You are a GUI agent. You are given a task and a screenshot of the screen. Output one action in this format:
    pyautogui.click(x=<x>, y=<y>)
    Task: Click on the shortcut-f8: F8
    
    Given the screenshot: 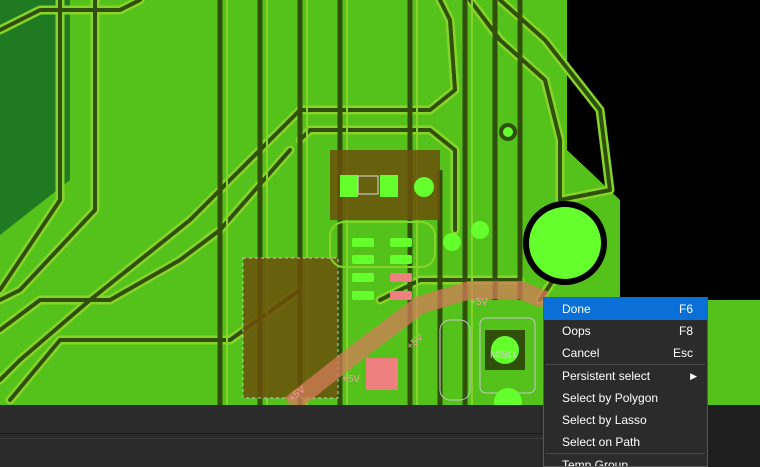 What is the action you would take?
    pyautogui.click(x=685, y=331)
    